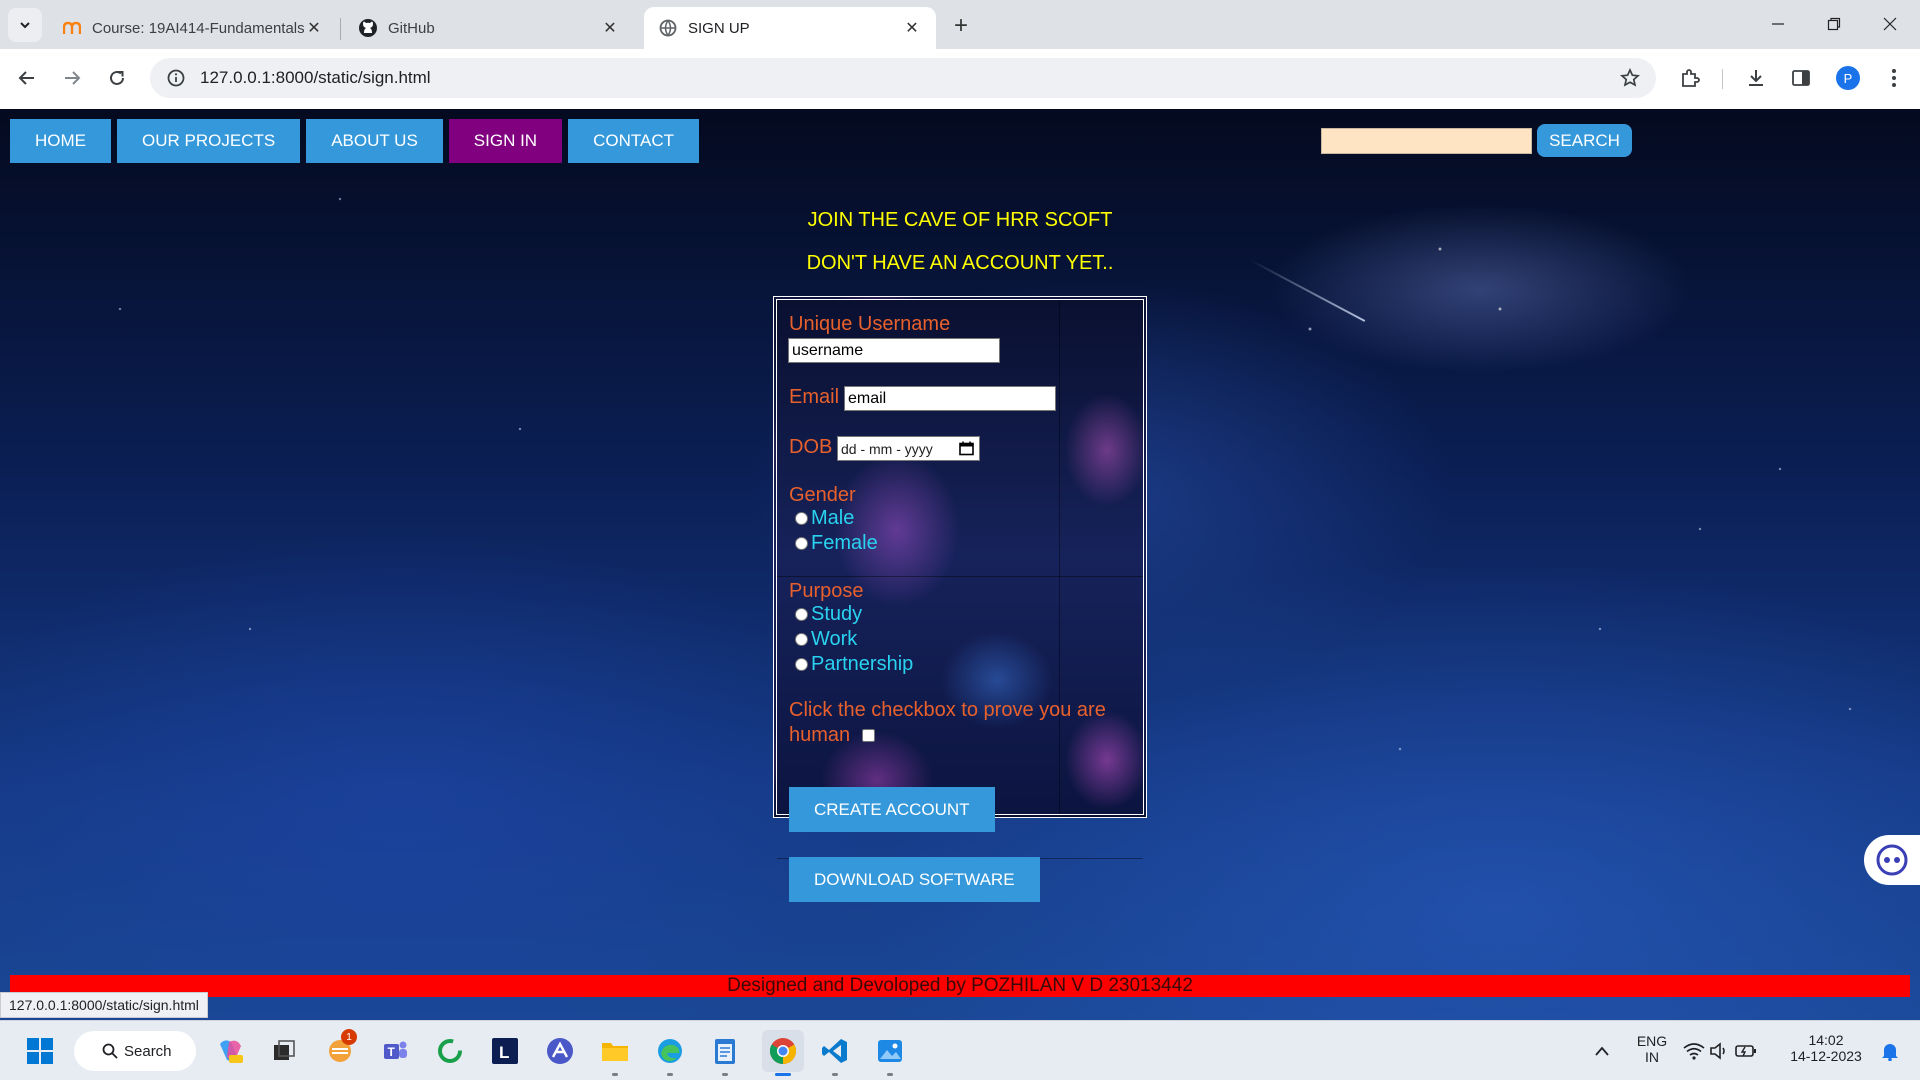  Describe the element at coordinates (1694, 1051) in the screenshot. I see `wifi-icon` at that location.